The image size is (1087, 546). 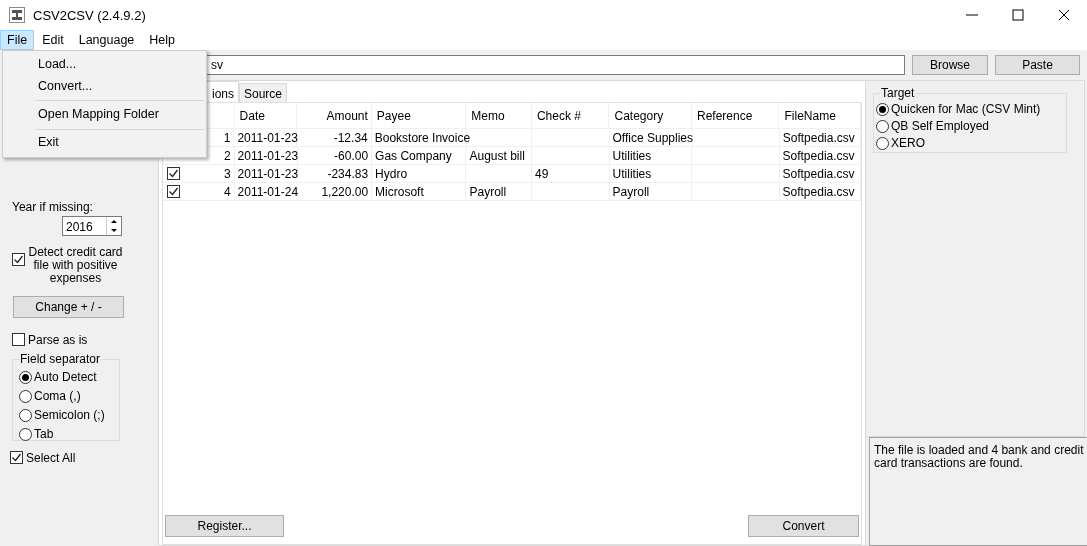 What do you see at coordinates (940, 126) in the screenshot?
I see `radio-label: QB Self Employed` at bounding box center [940, 126].